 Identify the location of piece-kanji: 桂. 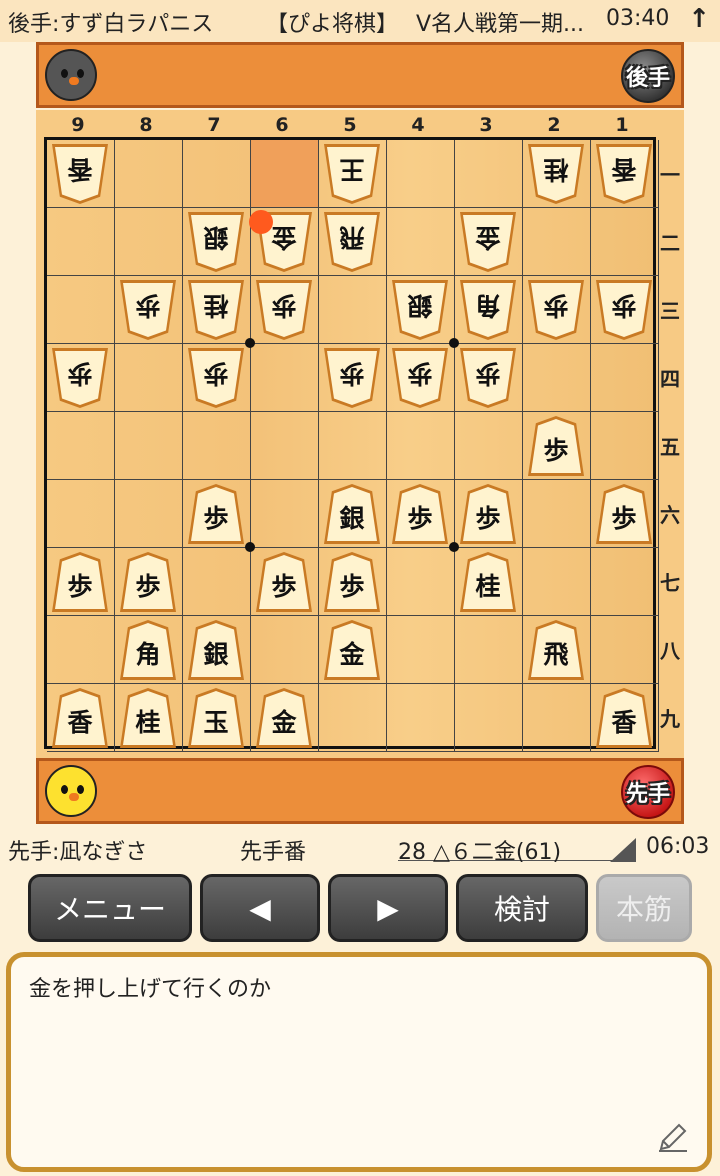
(556, 169).